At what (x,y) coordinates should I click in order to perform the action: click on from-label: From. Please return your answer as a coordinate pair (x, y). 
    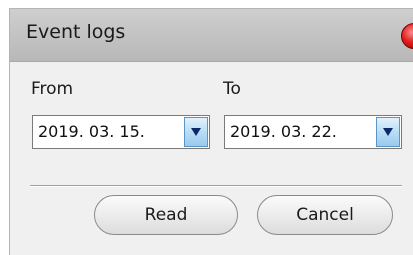
    Looking at the image, I should click on (52, 89).